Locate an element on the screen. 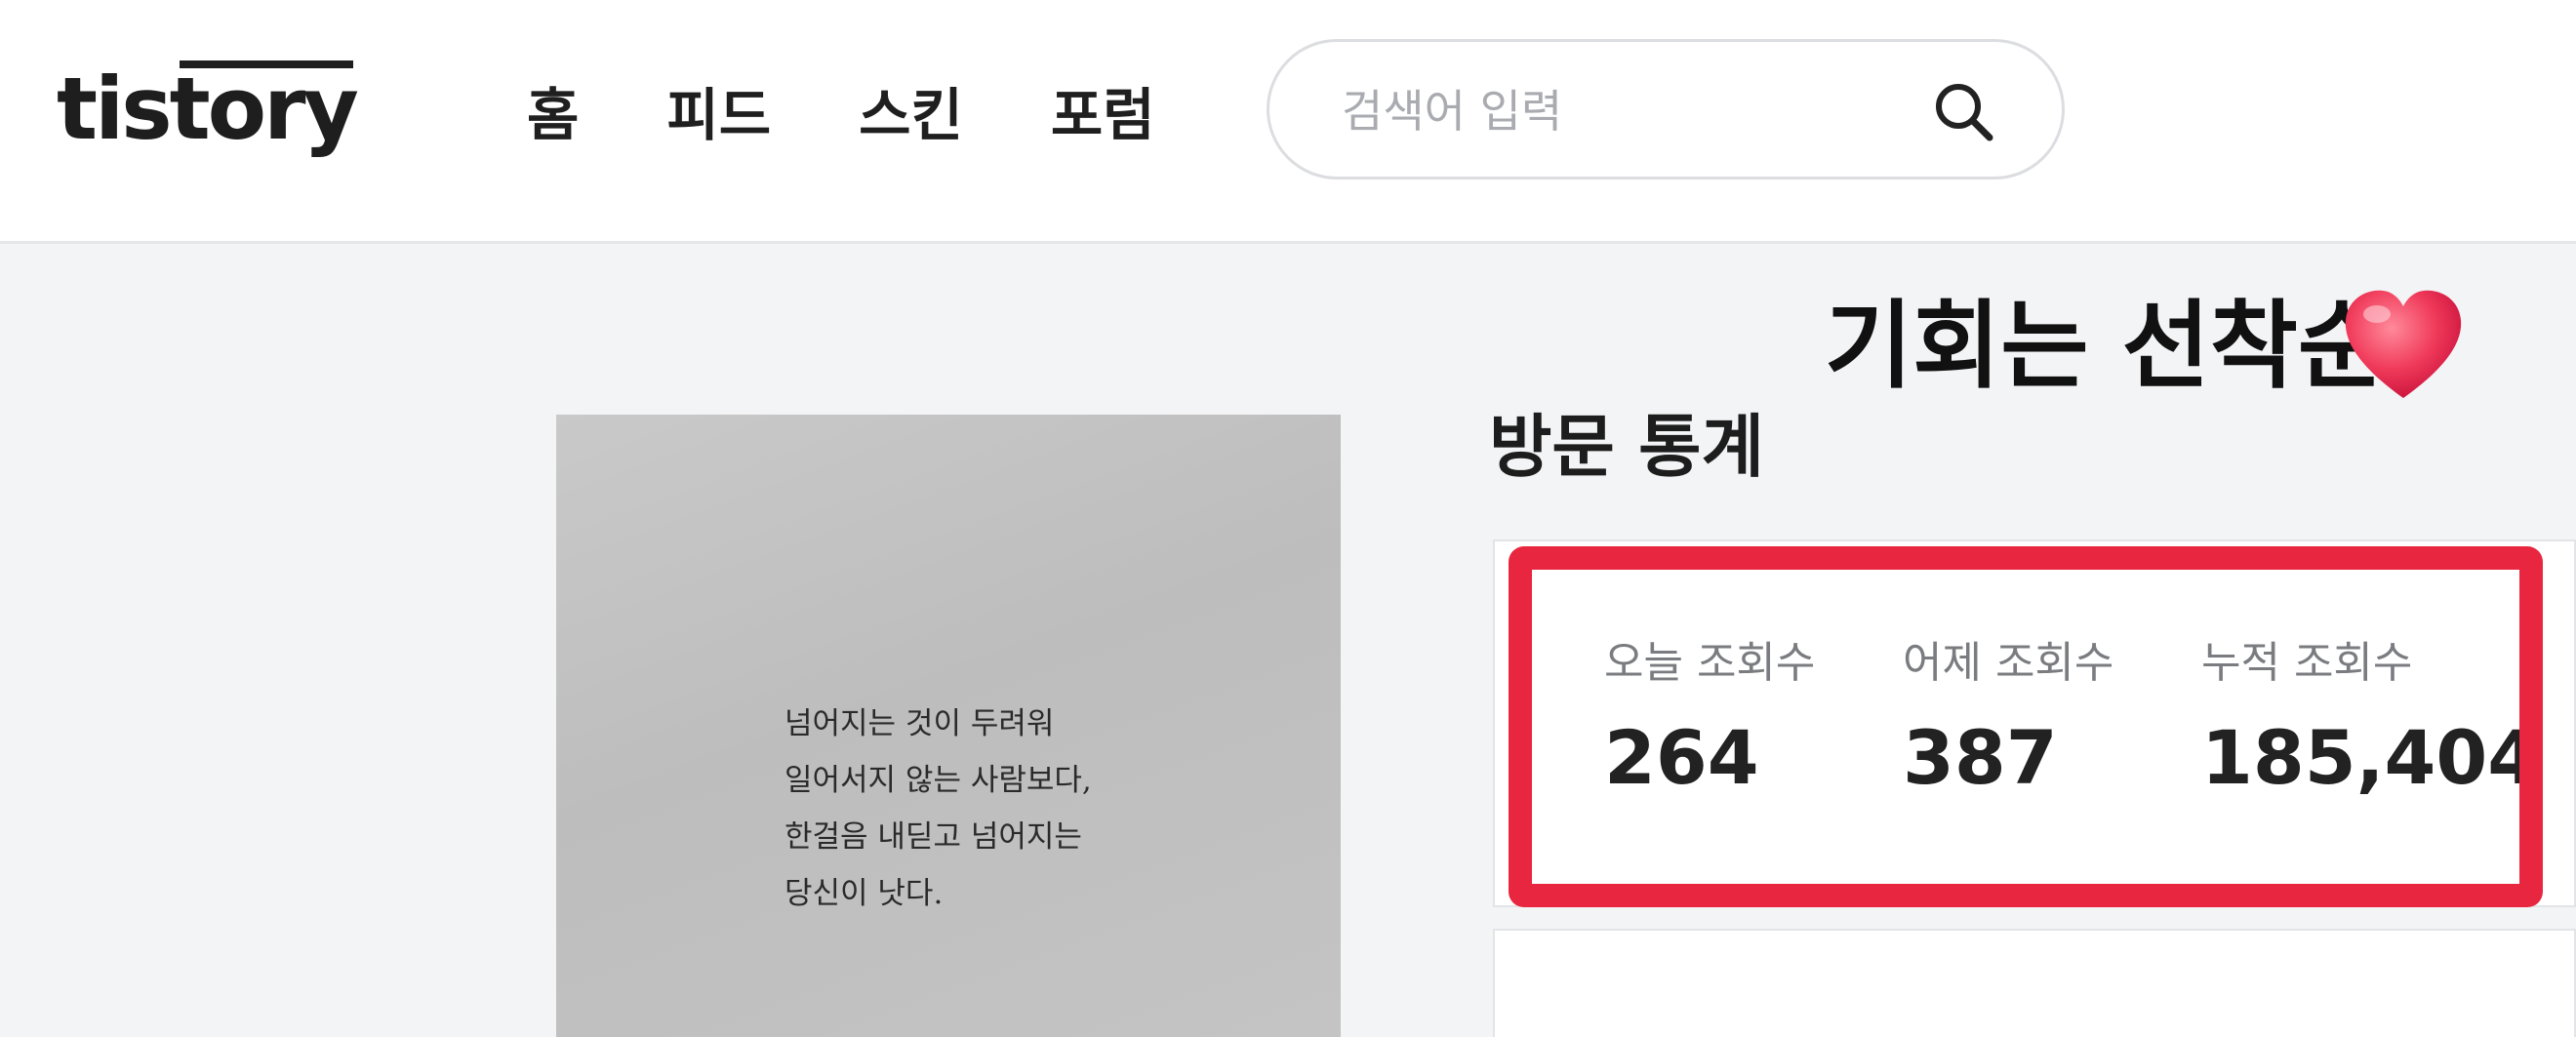 Image resolution: width=2576 pixels, height=1037 pixels. quote-line: 당신이 낫다. is located at coordinates (864, 893).